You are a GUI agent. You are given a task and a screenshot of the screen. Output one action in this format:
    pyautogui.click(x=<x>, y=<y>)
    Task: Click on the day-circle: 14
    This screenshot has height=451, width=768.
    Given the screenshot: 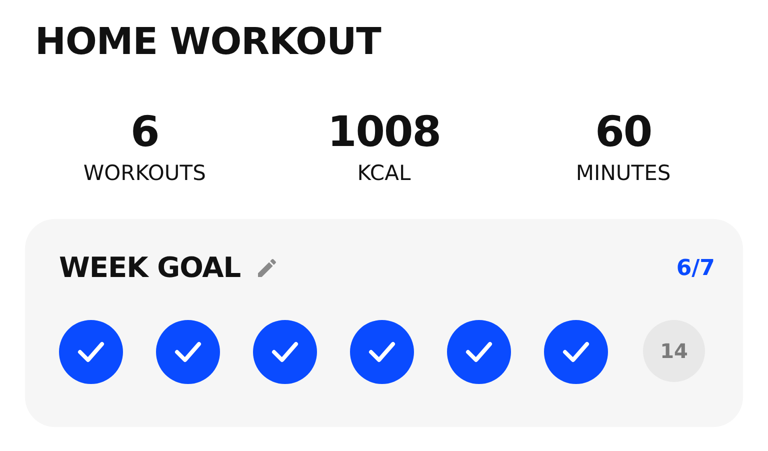 What is the action you would take?
    pyautogui.click(x=674, y=351)
    